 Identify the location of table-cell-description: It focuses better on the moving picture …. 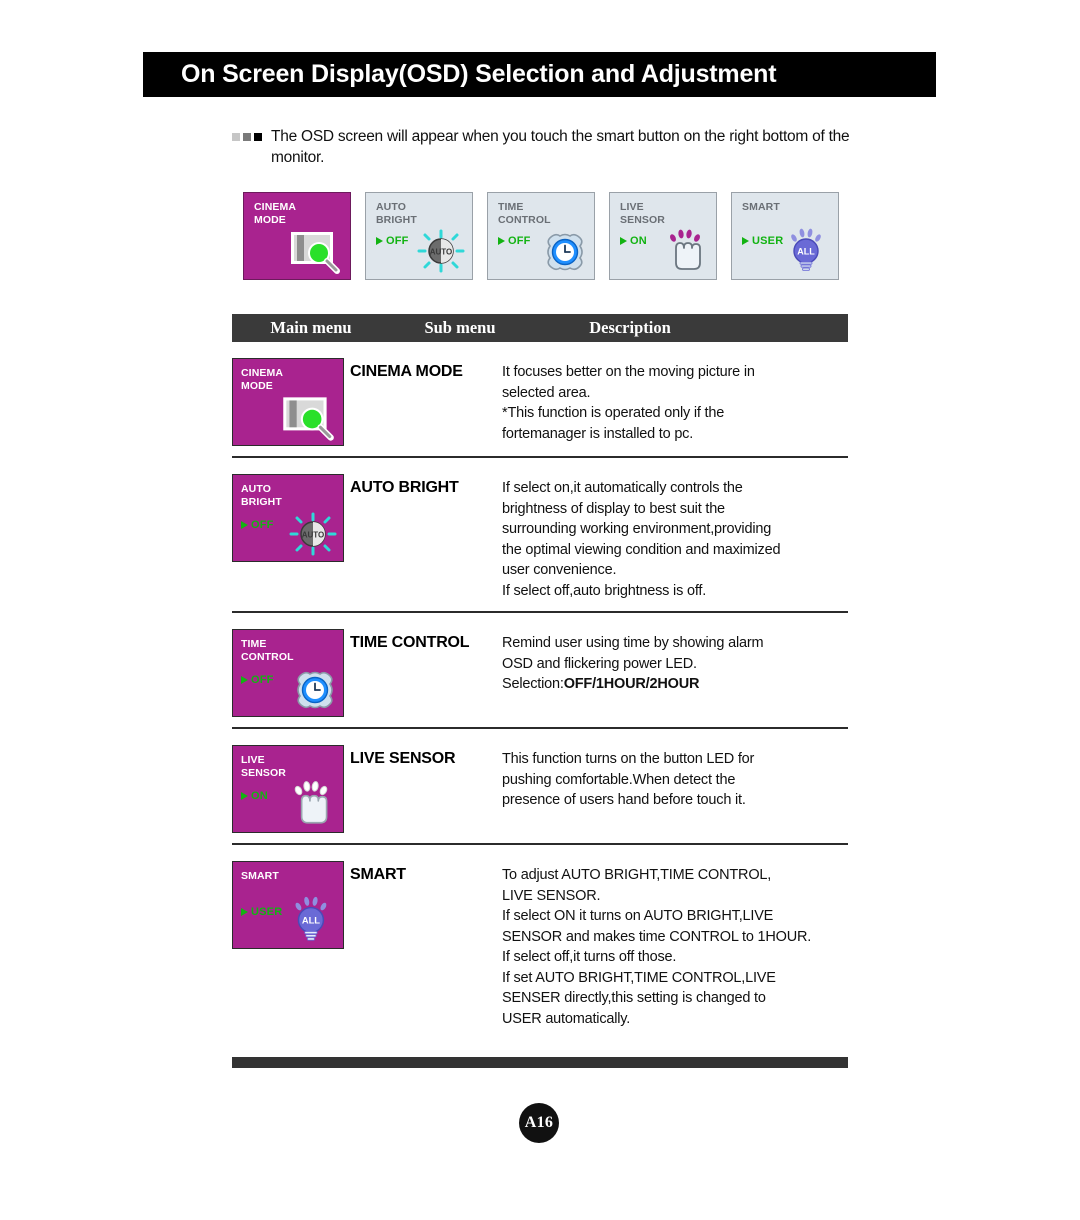
(675, 402).